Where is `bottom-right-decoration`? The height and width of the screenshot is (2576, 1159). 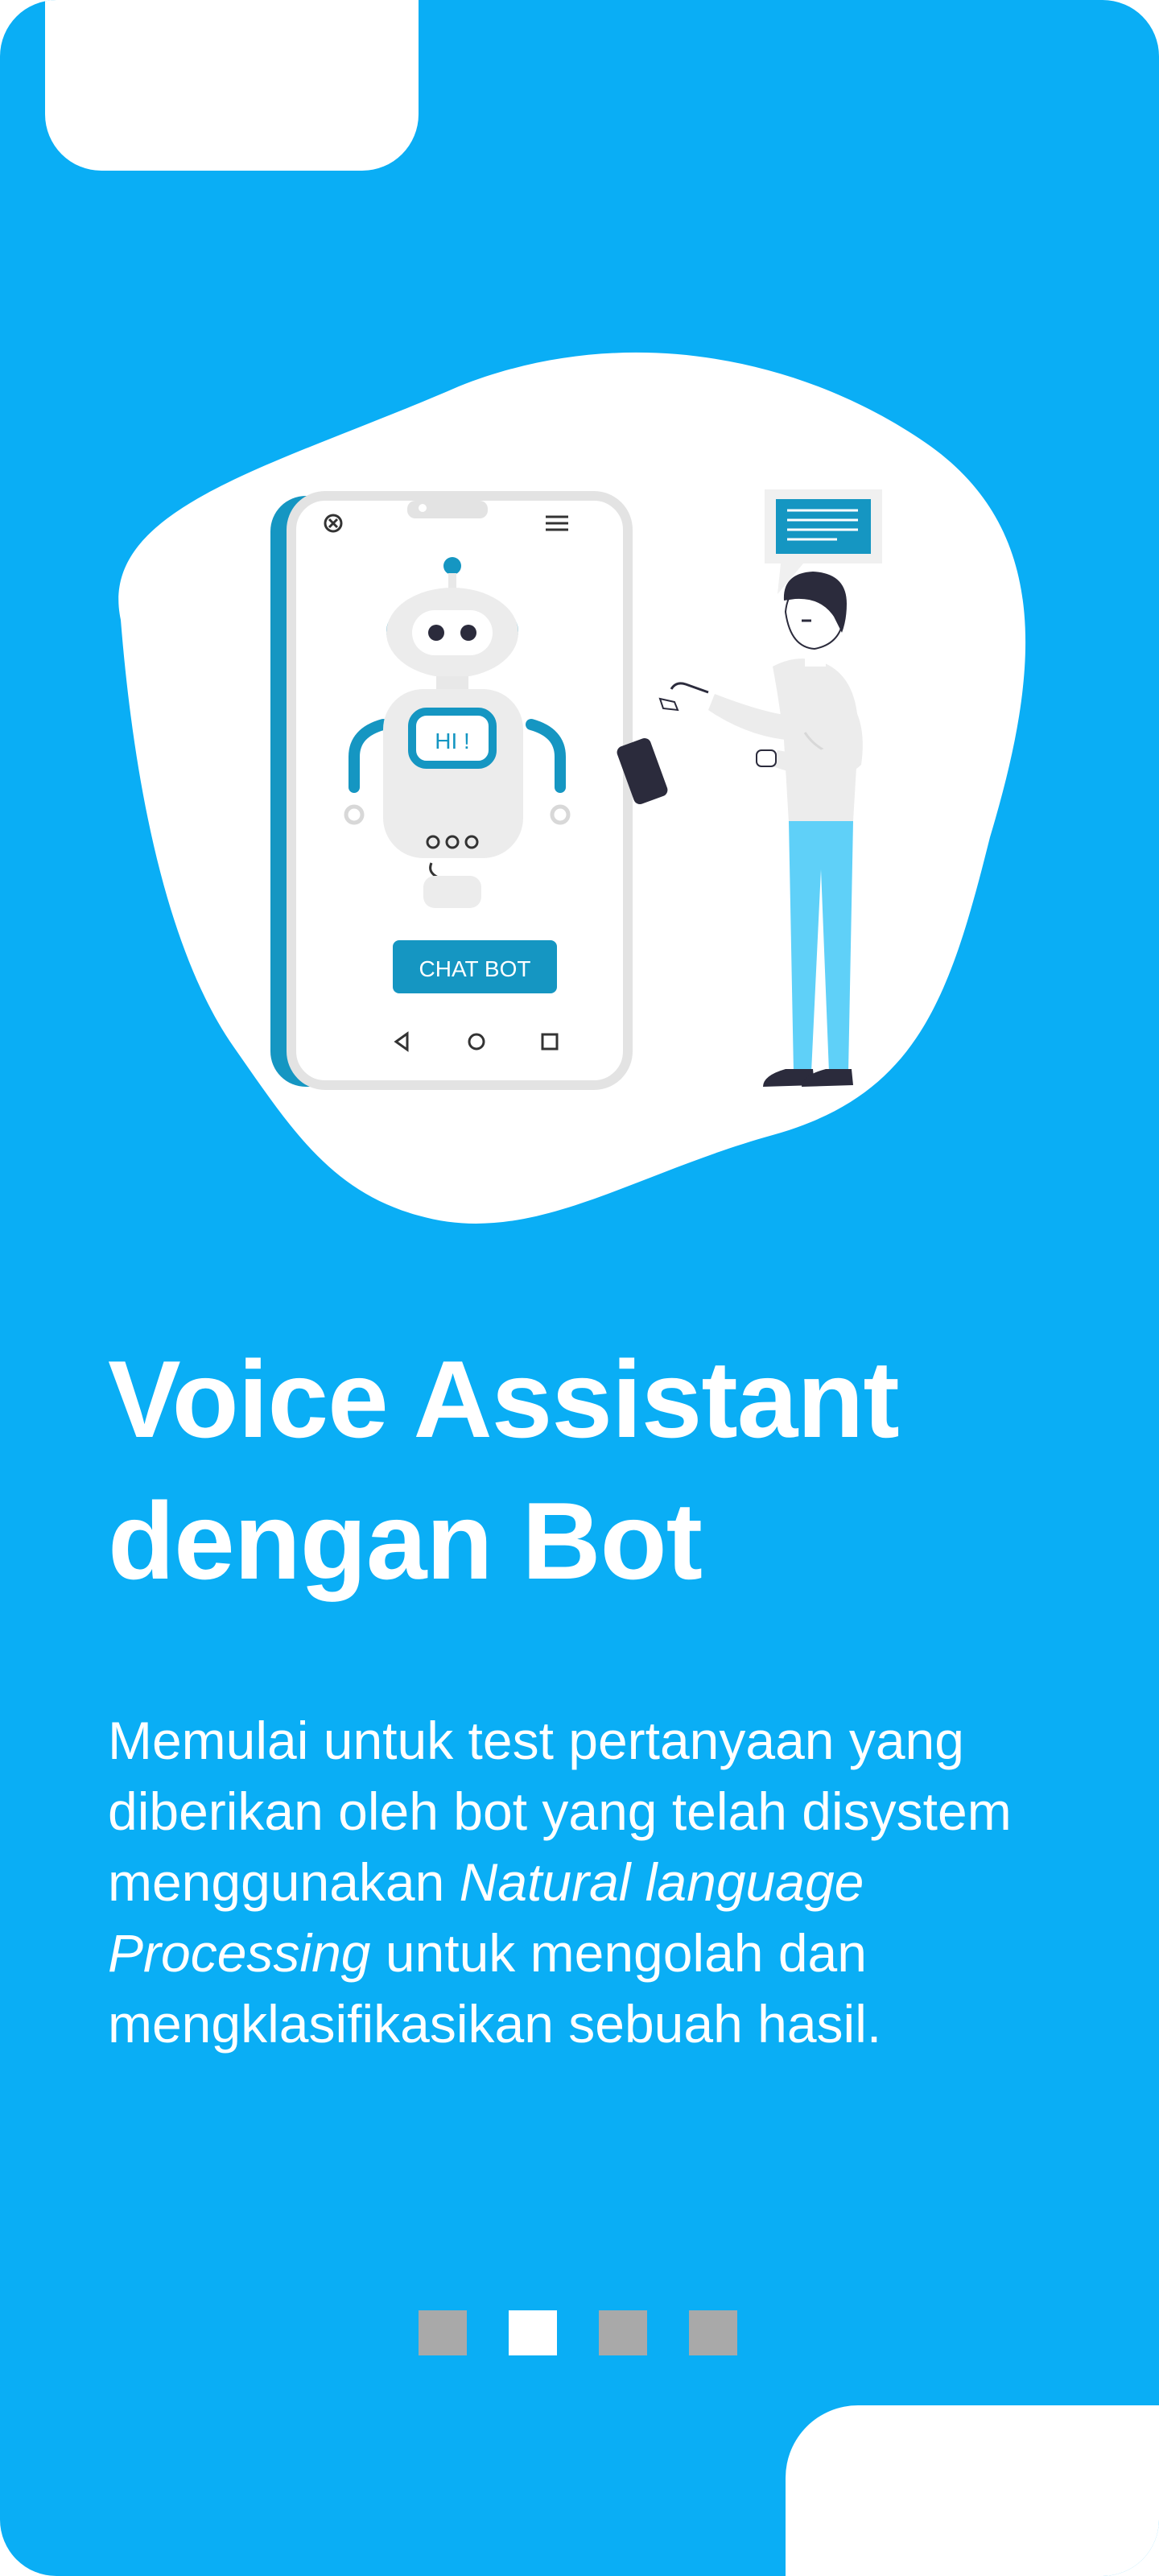 bottom-right-decoration is located at coordinates (972, 2490).